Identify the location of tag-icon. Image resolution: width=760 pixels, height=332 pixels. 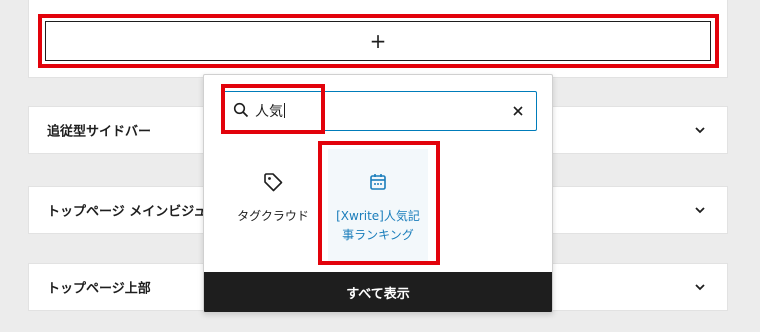
(273, 182).